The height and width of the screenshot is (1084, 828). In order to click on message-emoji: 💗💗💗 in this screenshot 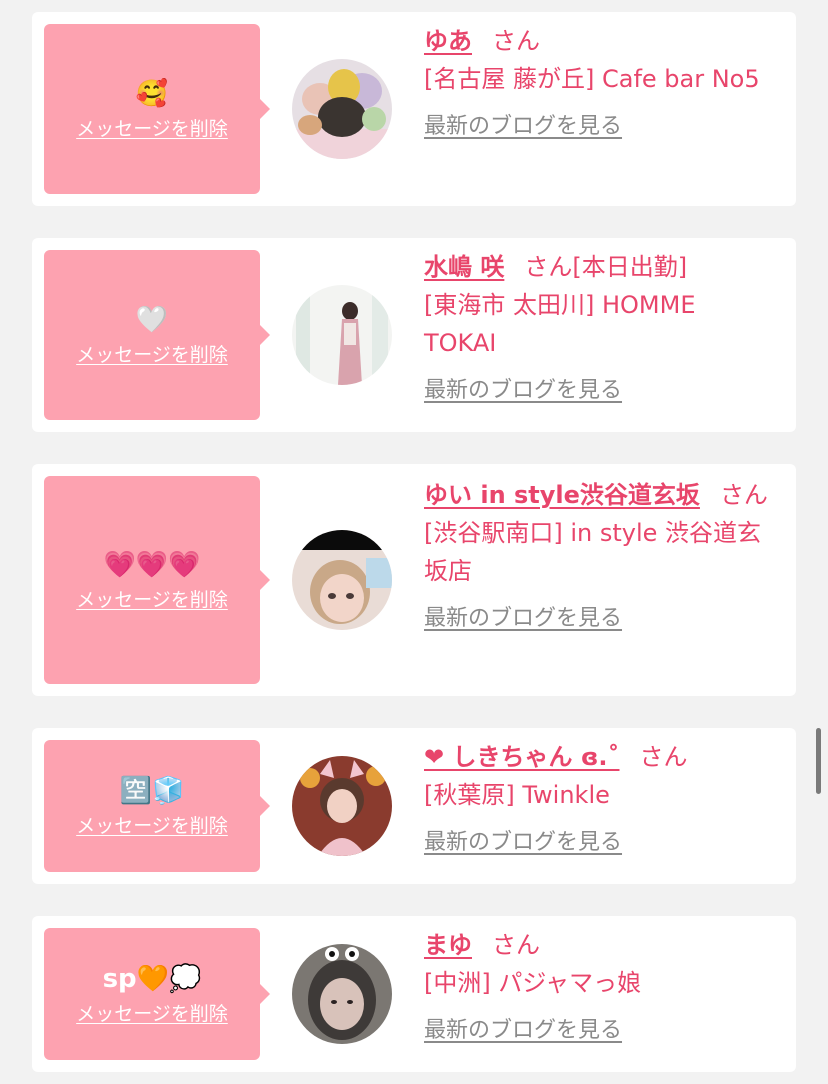, I will do `click(152, 564)`.